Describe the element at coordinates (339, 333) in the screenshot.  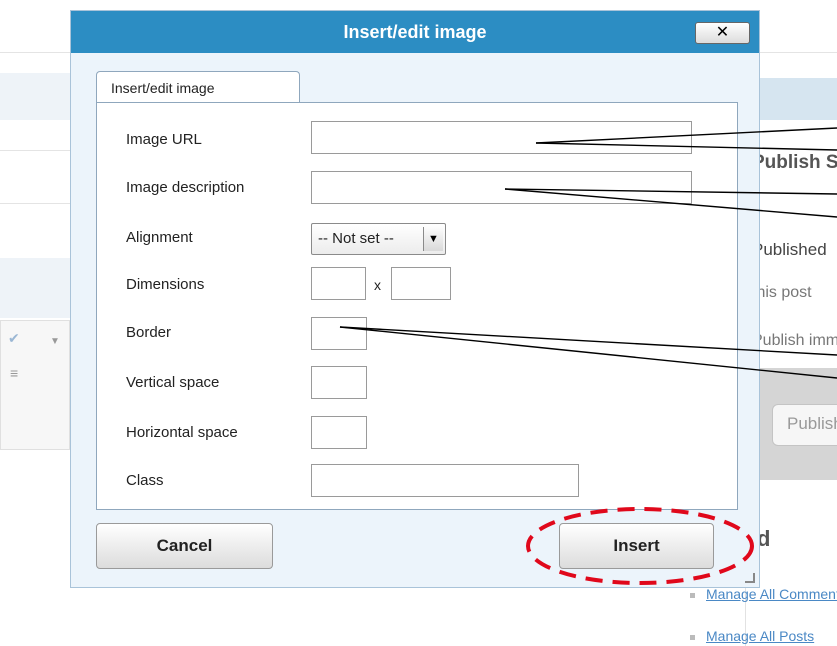
I see `border-input` at that location.